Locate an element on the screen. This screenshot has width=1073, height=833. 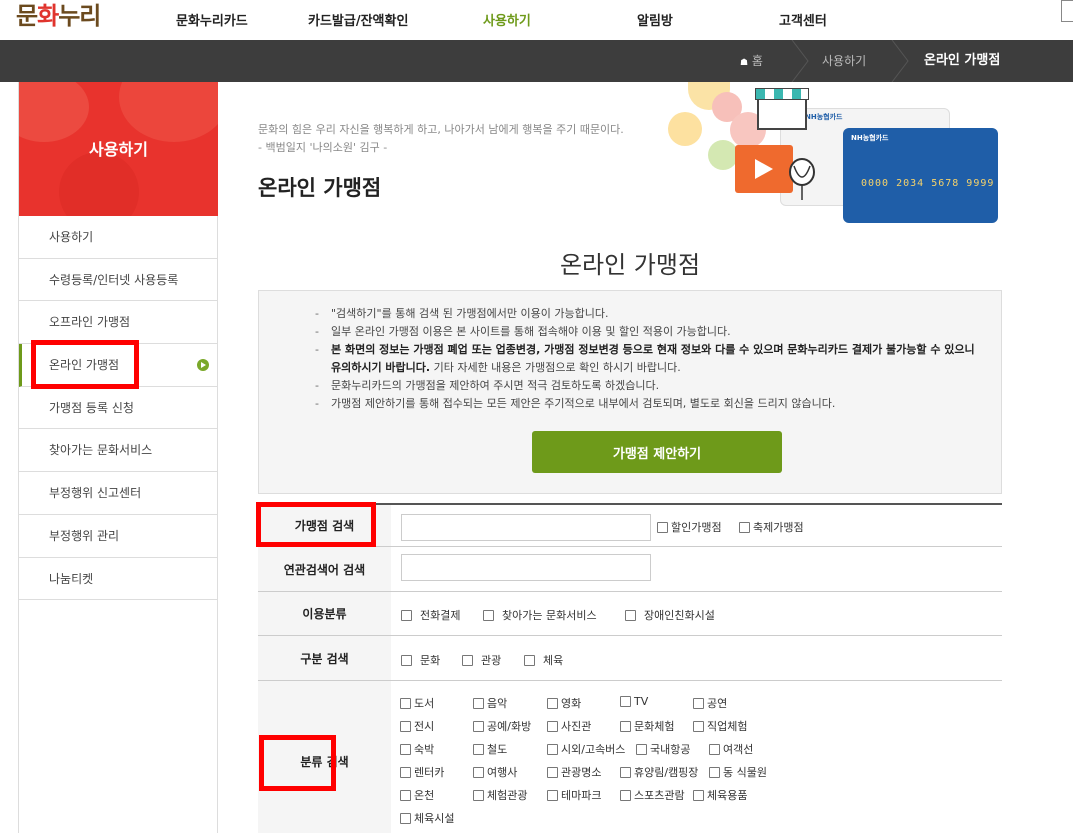
breadcrumb-home-label: 홈 is located at coordinates (757, 61).